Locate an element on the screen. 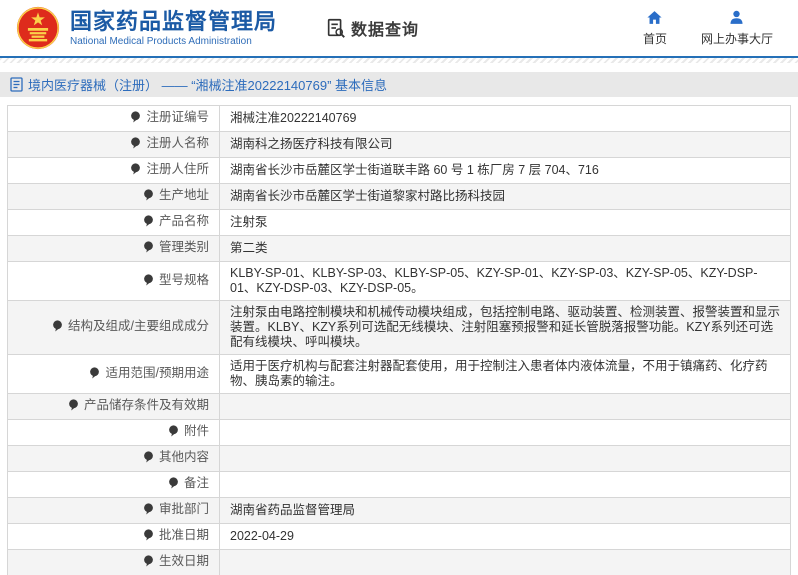 This screenshot has height=575, width=798. doc-search-icon is located at coordinates (336, 28).